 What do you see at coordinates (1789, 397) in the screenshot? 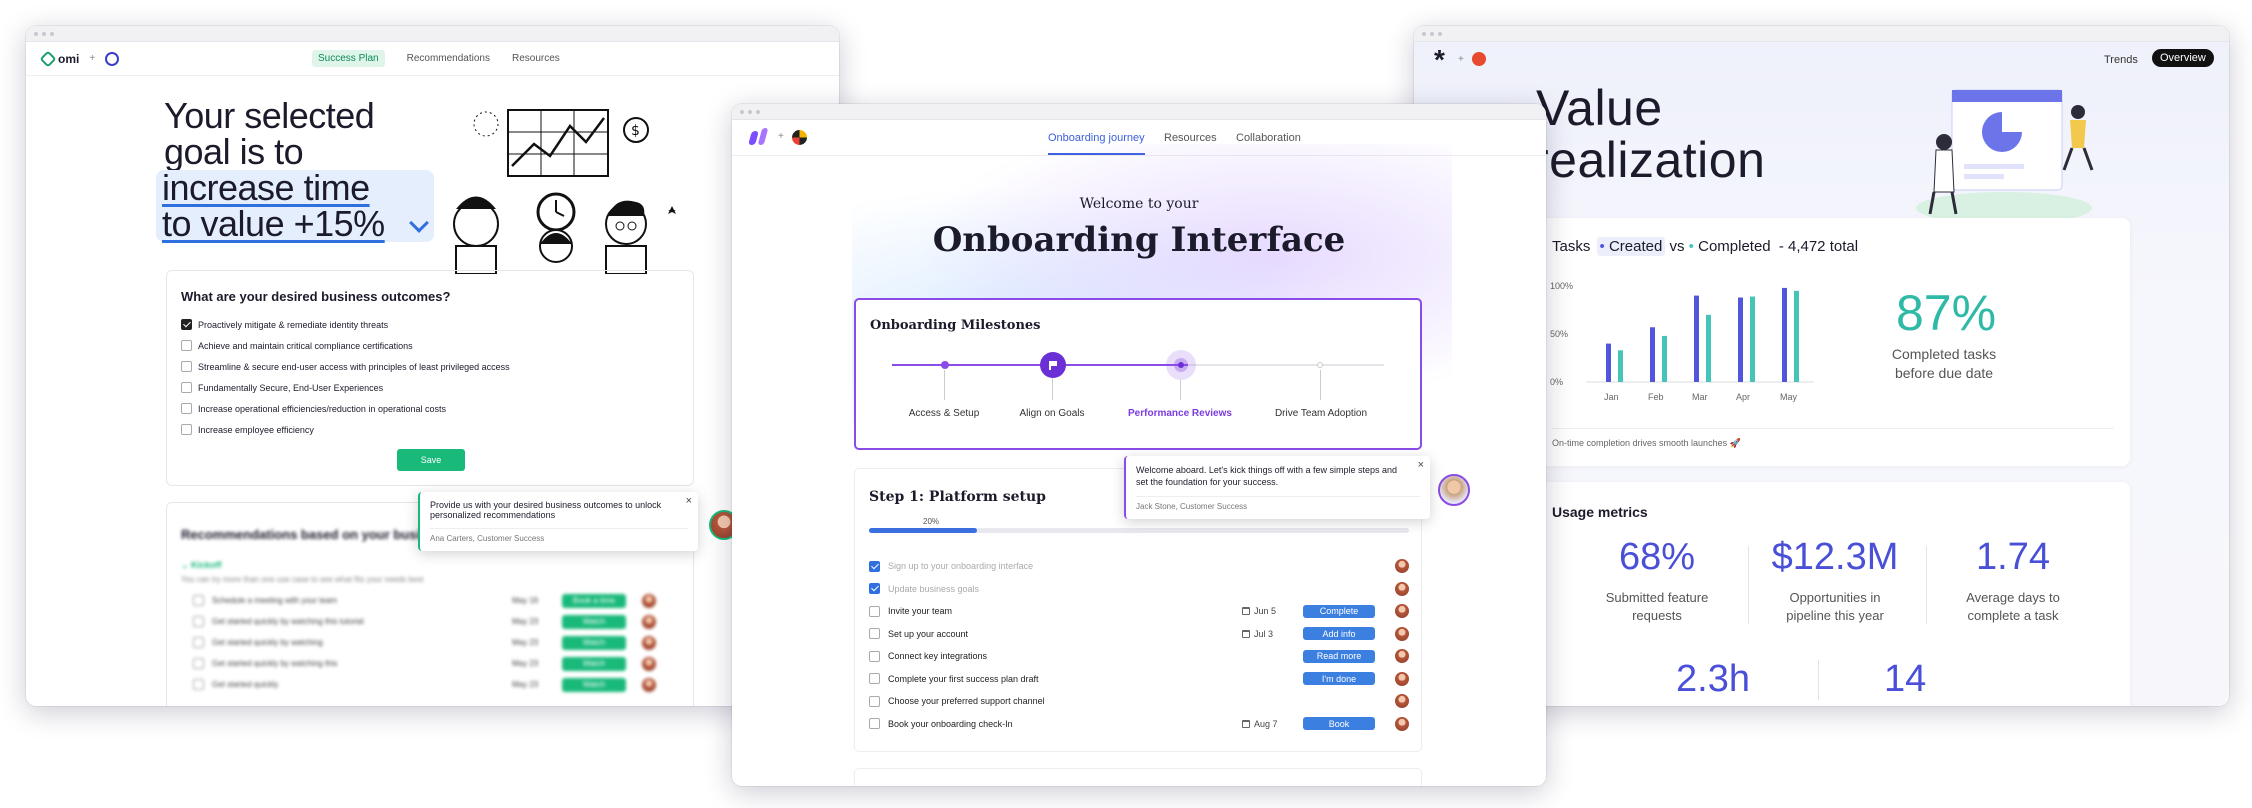
I see `x-tick-label: May` at bounding box center [1789, 397].